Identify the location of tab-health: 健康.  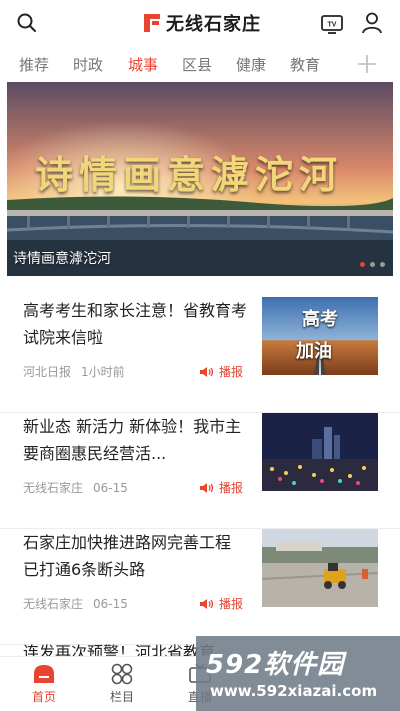
(251, 64).